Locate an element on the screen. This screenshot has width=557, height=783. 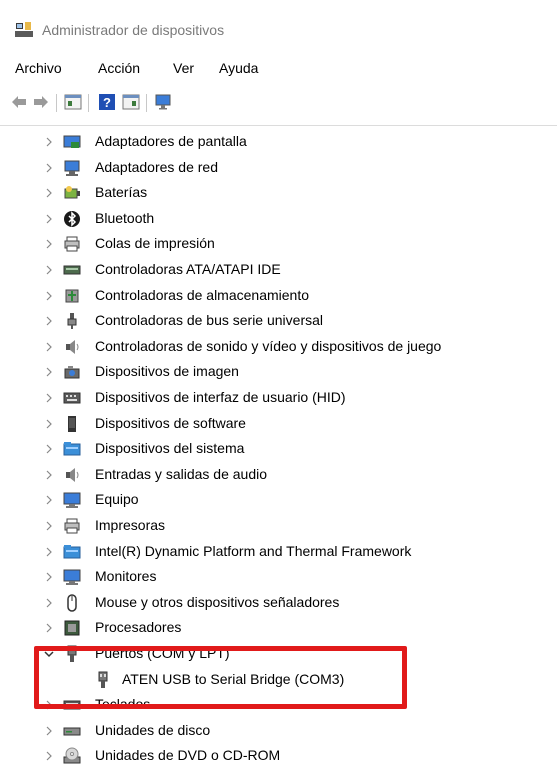
processor-icon is located at coordinates (73, 628).